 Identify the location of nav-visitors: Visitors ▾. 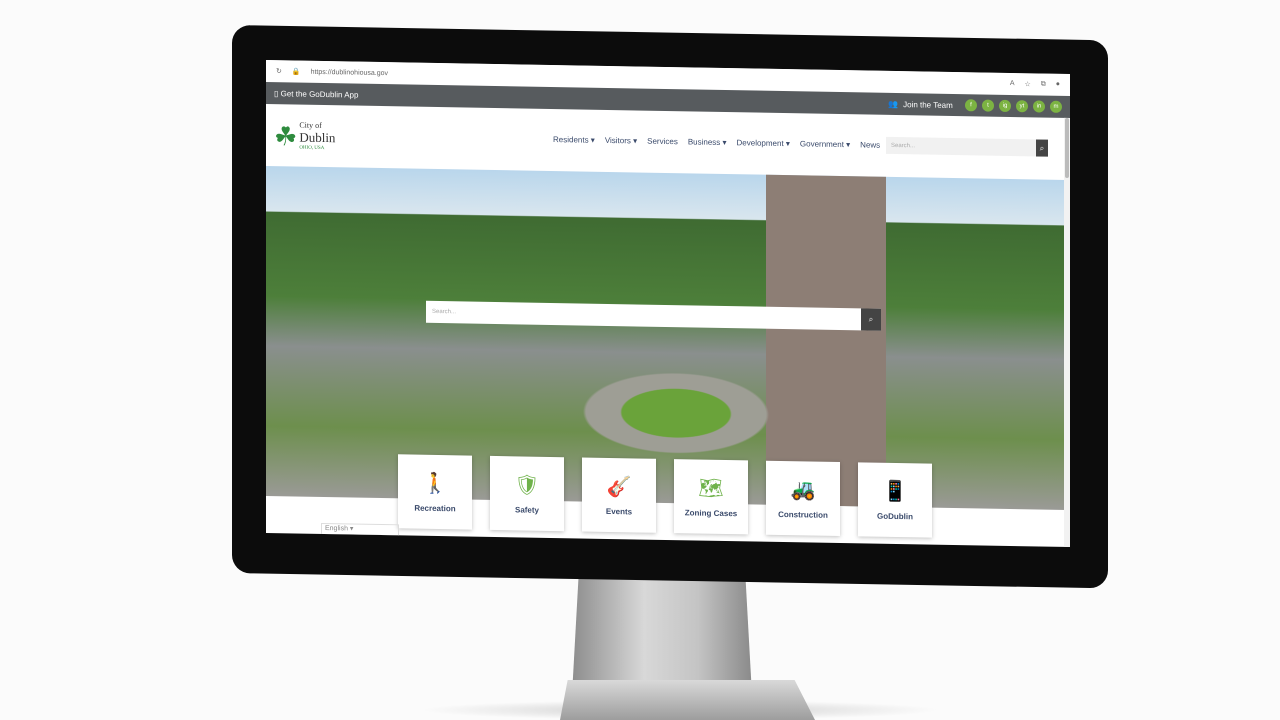
(621, 141).